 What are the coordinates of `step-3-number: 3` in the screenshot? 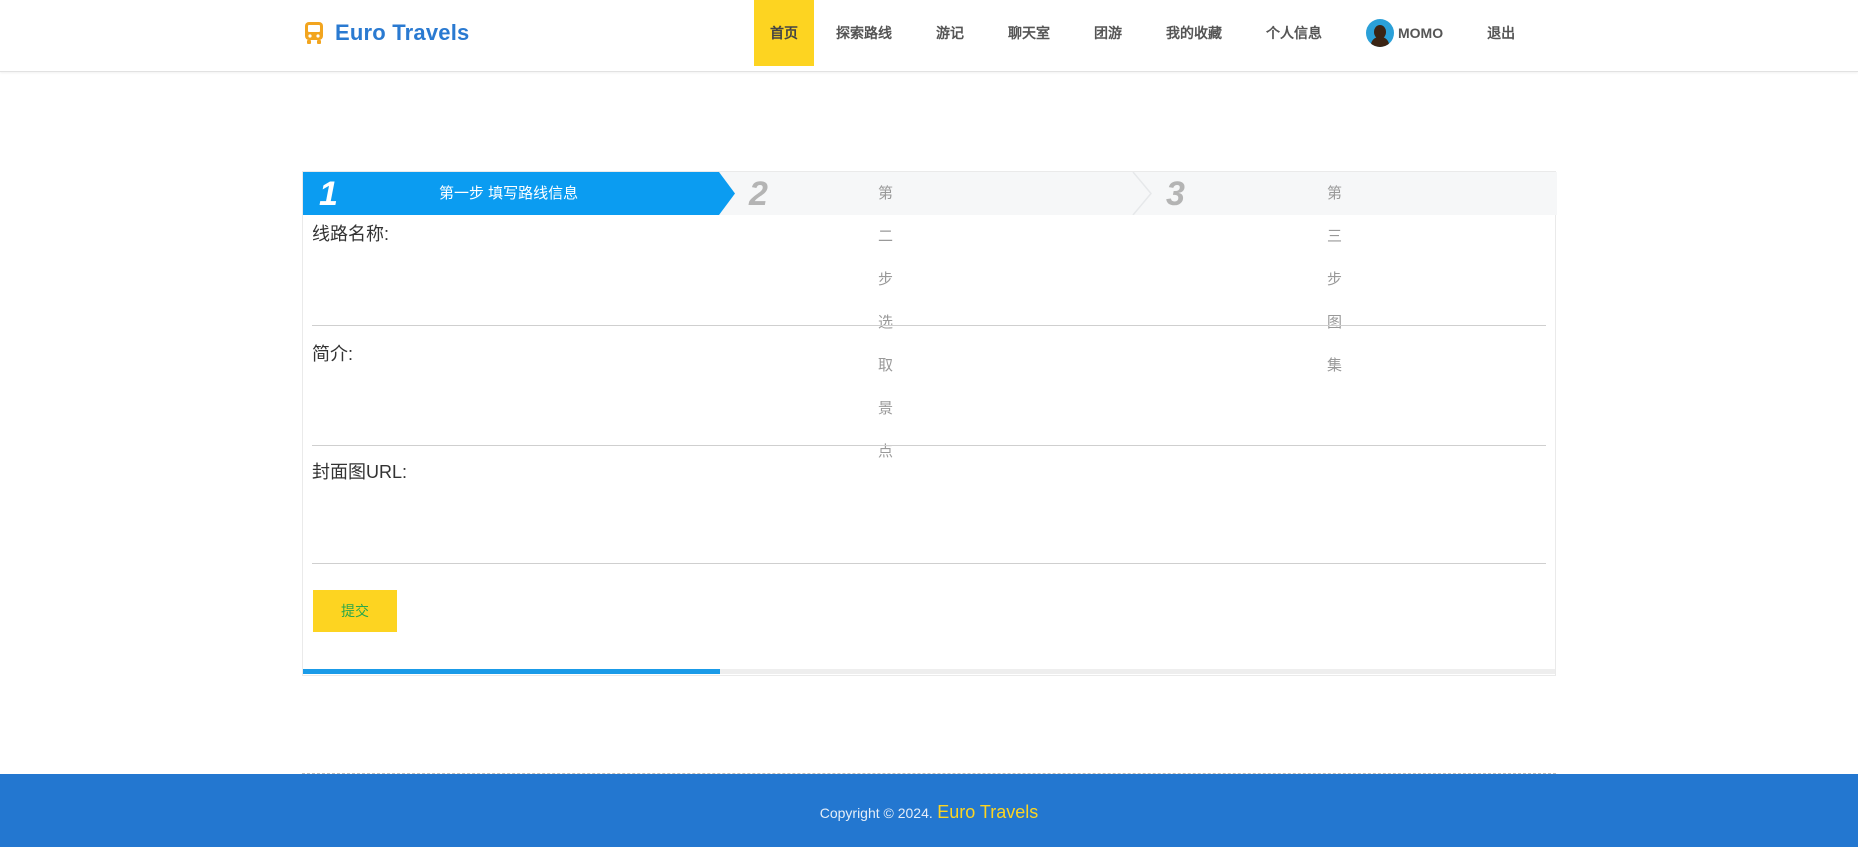 It's located at (1175, 194).